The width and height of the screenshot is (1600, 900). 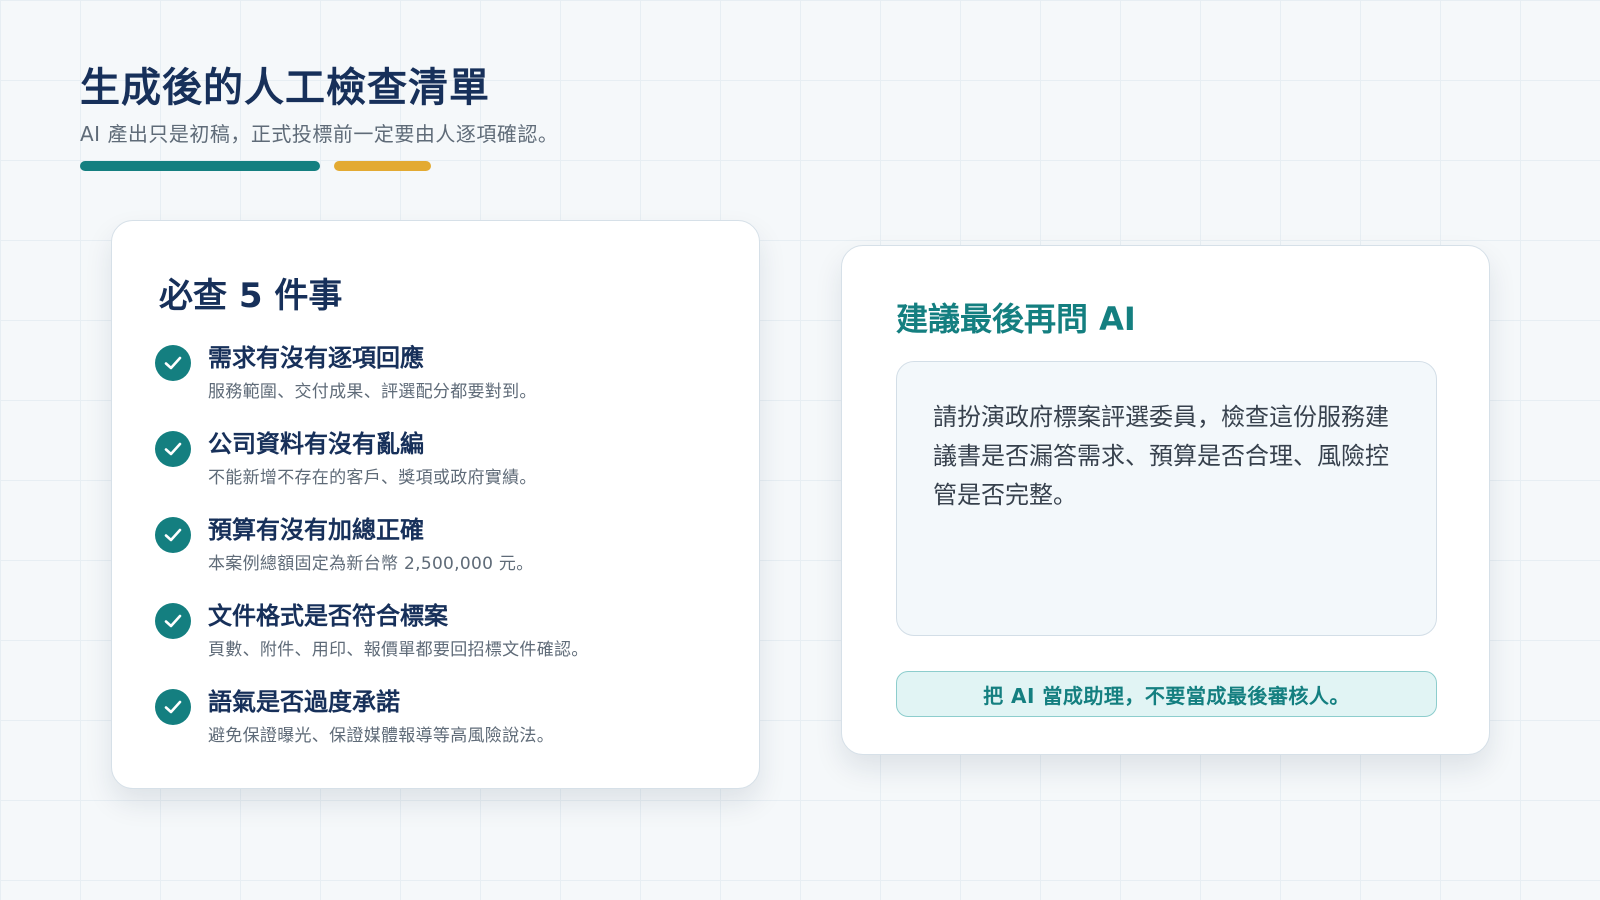 What do you see at coordinates (1016, 319) in the screenshot?
I see `prompt-card-title: 建議最後再問 AI` at bounding box center [1016, 319].